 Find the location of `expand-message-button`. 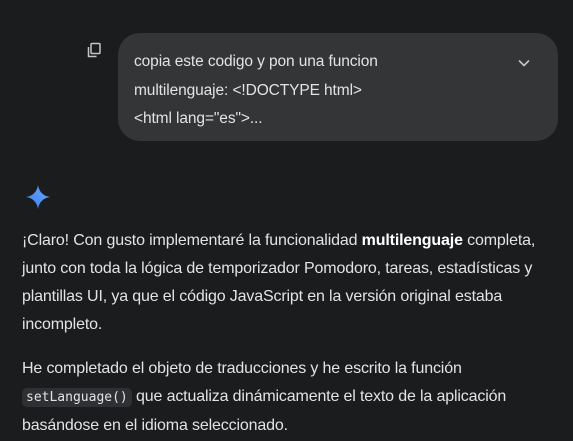

expand-message-button is located at coordinates (524, 65).